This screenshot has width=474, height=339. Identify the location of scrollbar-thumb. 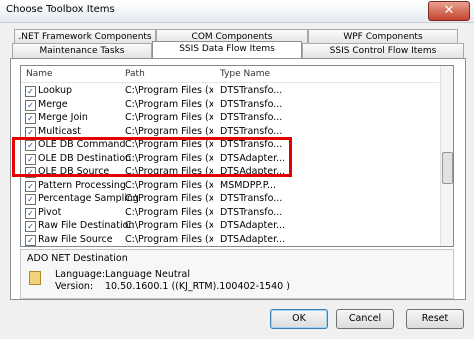
(447, 168).